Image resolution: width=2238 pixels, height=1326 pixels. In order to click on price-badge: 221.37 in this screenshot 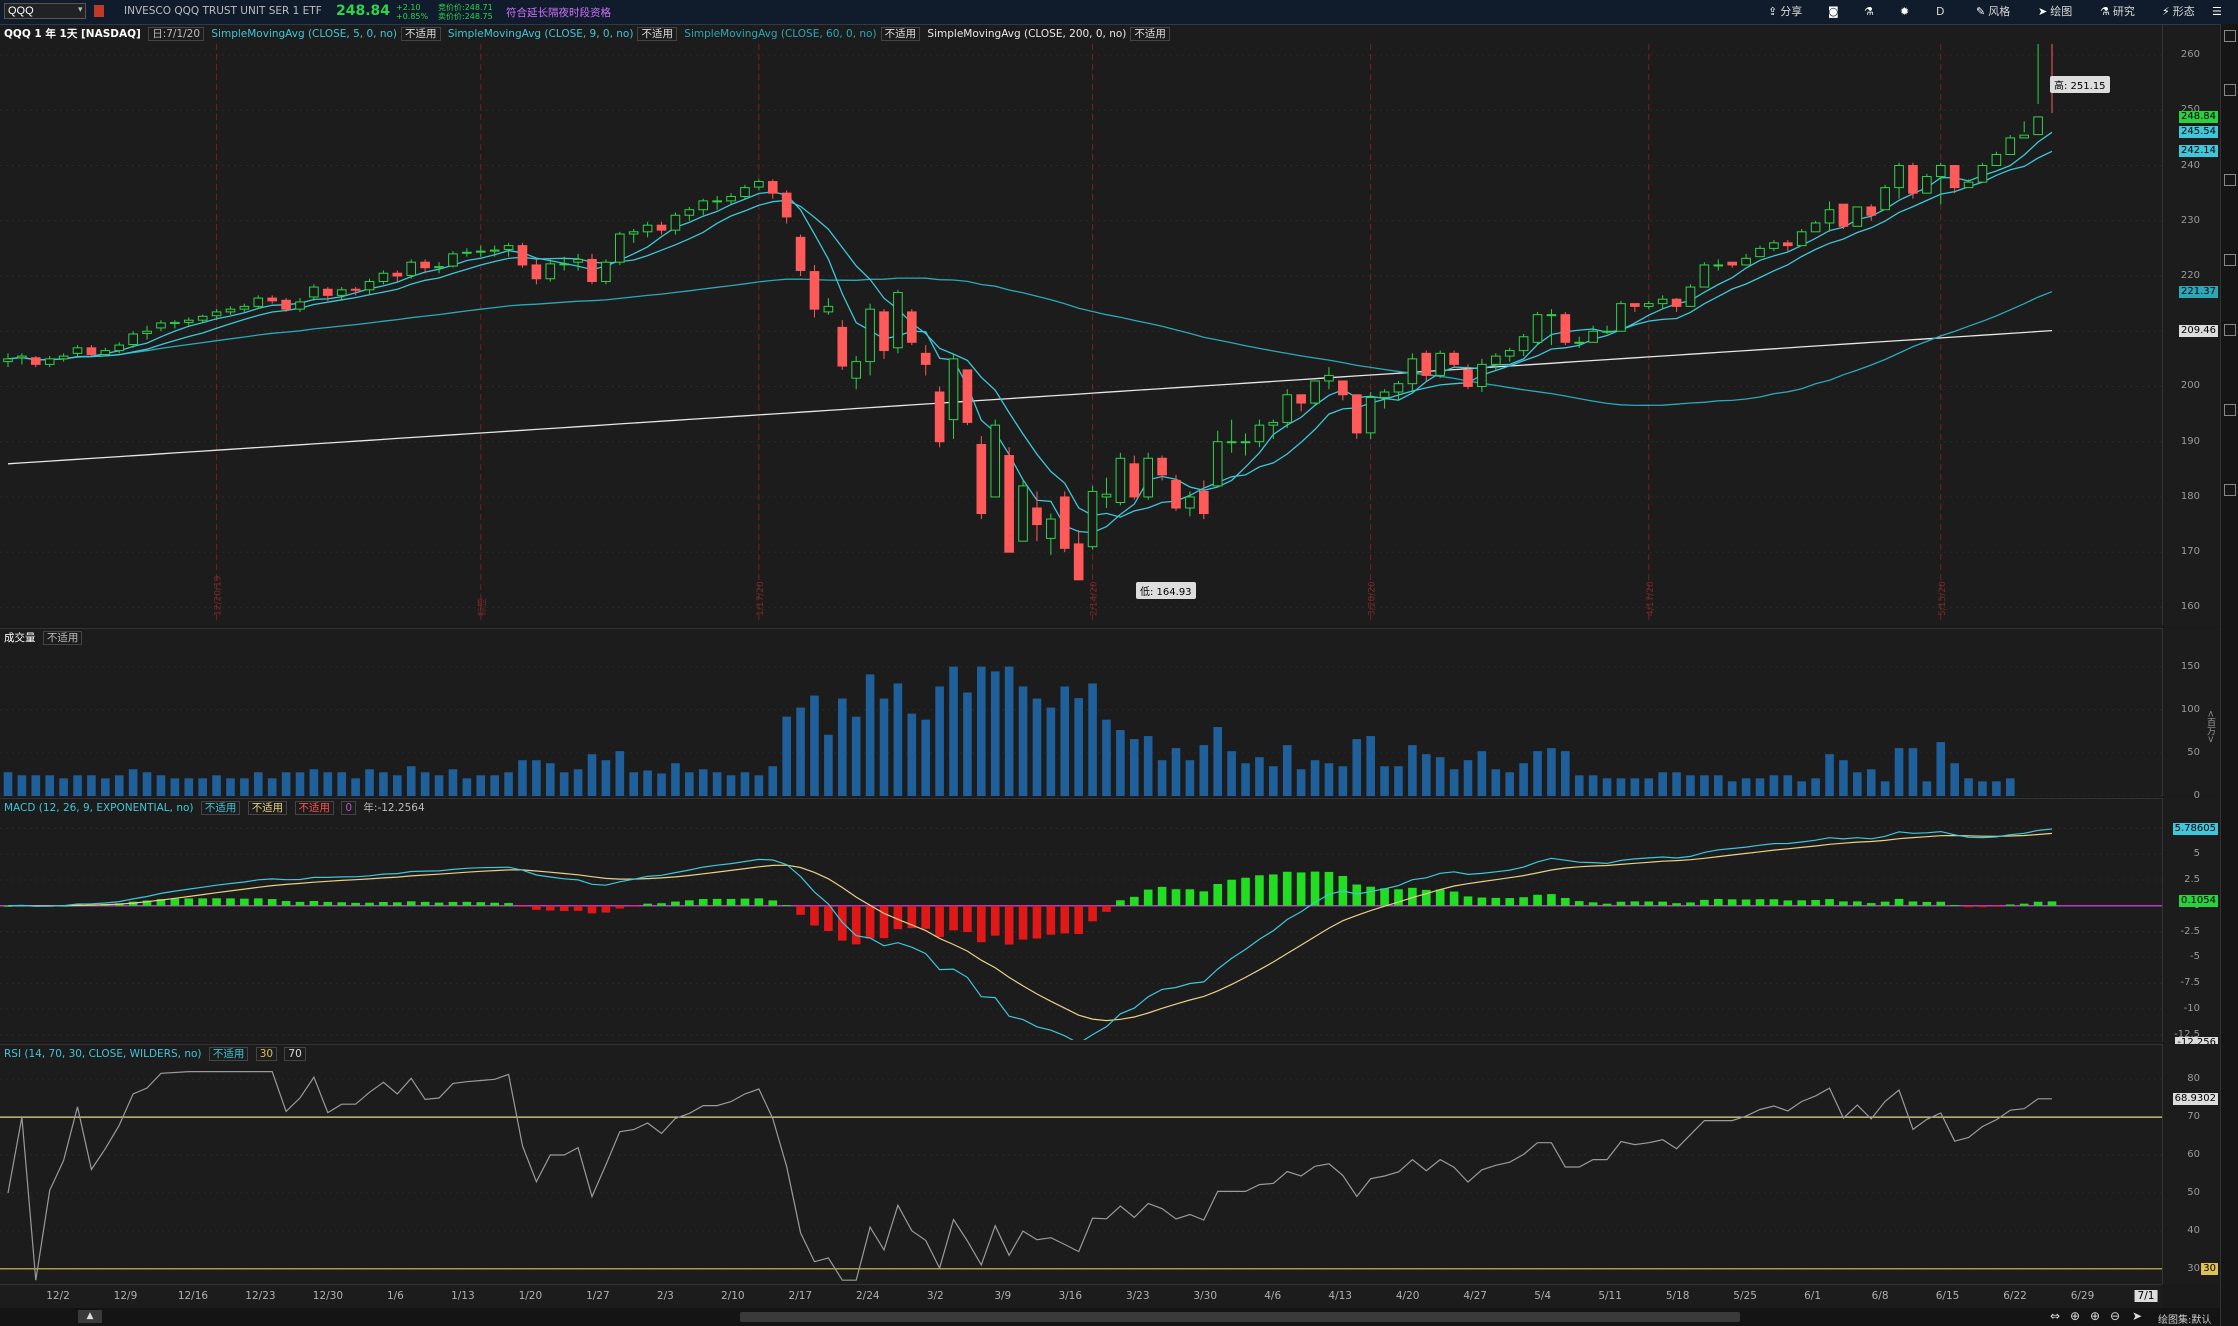, I will do `click(2198, 291)`.